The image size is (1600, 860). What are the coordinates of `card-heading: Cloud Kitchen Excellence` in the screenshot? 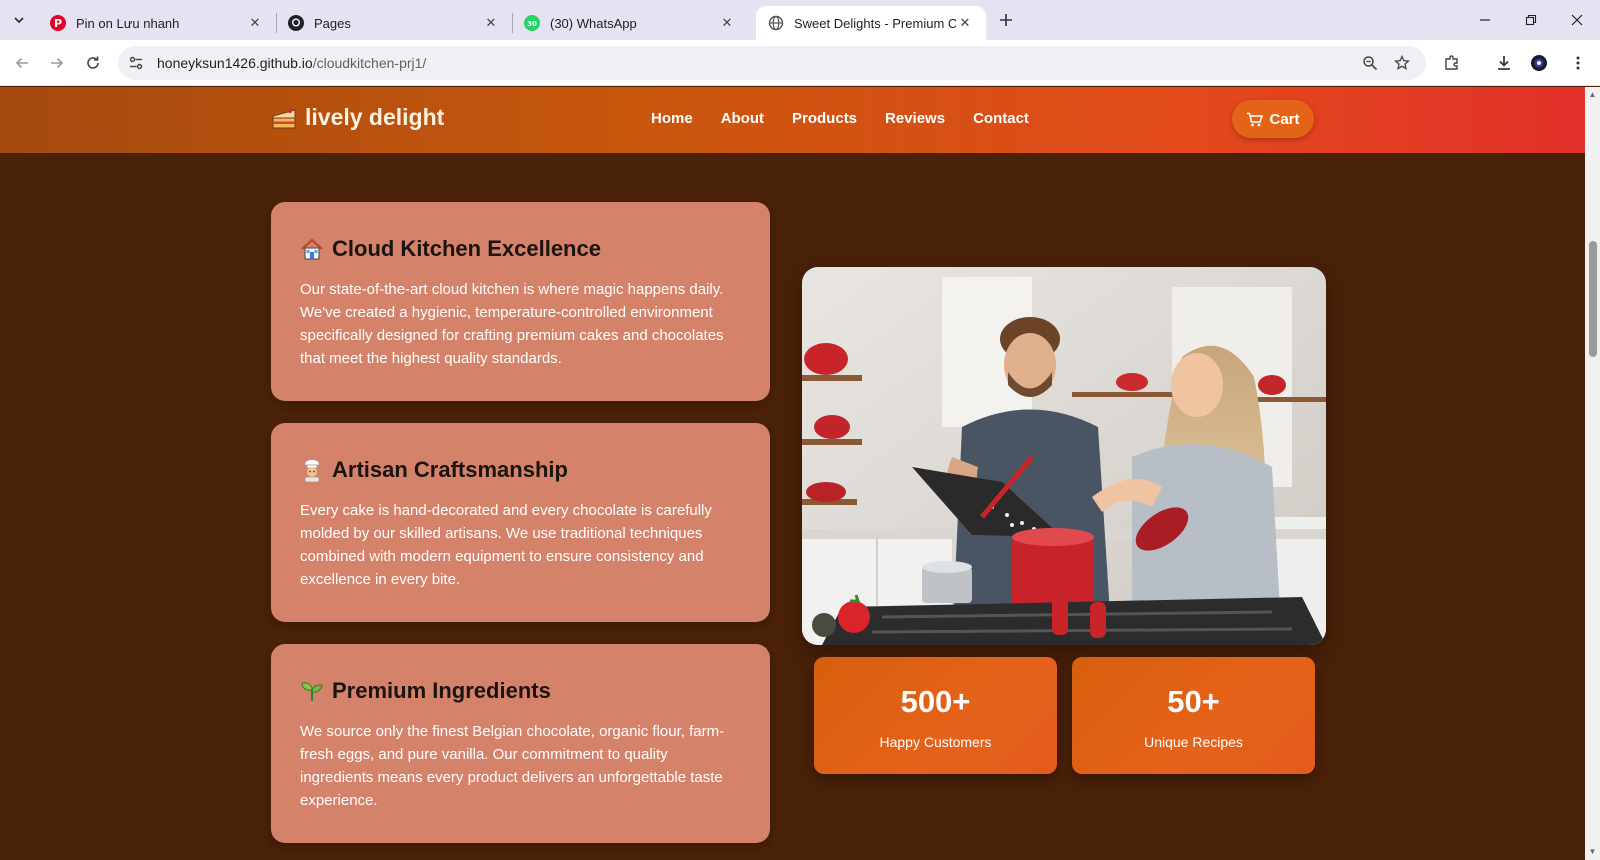 It's located at (521, 249).